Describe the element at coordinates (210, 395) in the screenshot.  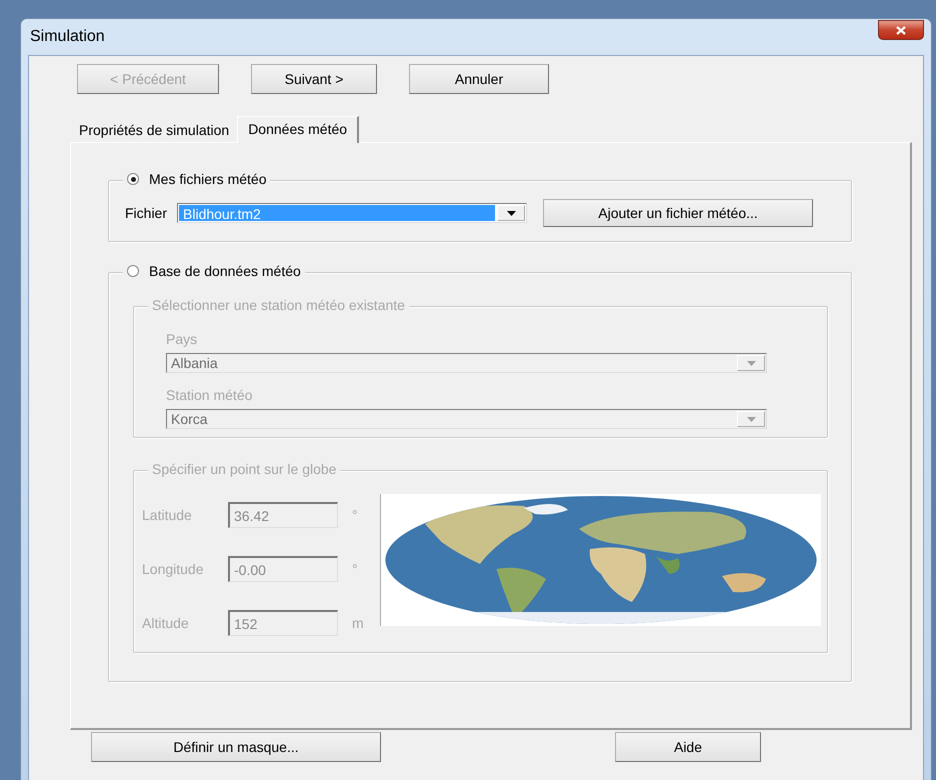
I see `field-label: Station météo` at that location.